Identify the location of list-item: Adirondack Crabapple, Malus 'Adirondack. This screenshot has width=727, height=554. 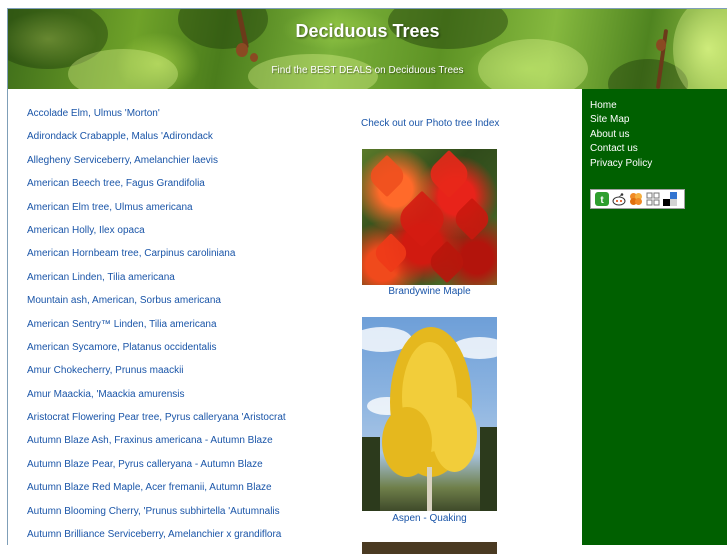
(156, 142).